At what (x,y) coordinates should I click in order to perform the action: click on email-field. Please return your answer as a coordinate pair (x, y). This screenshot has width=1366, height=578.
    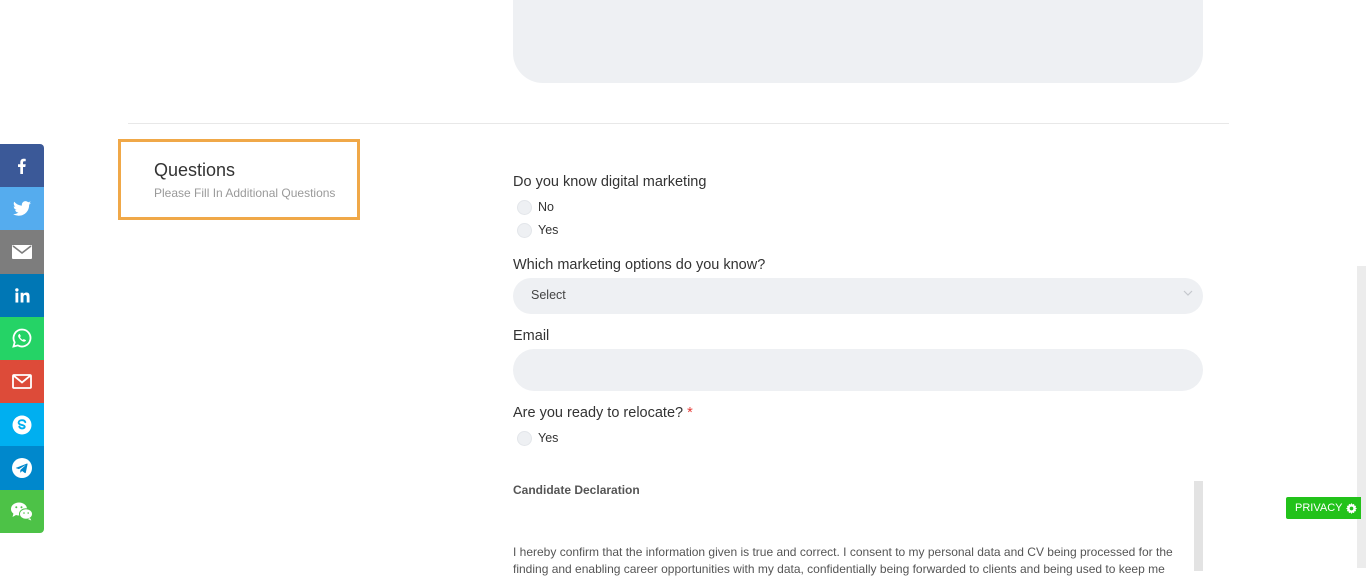
    Looking at the image, I should click on (858, 370).